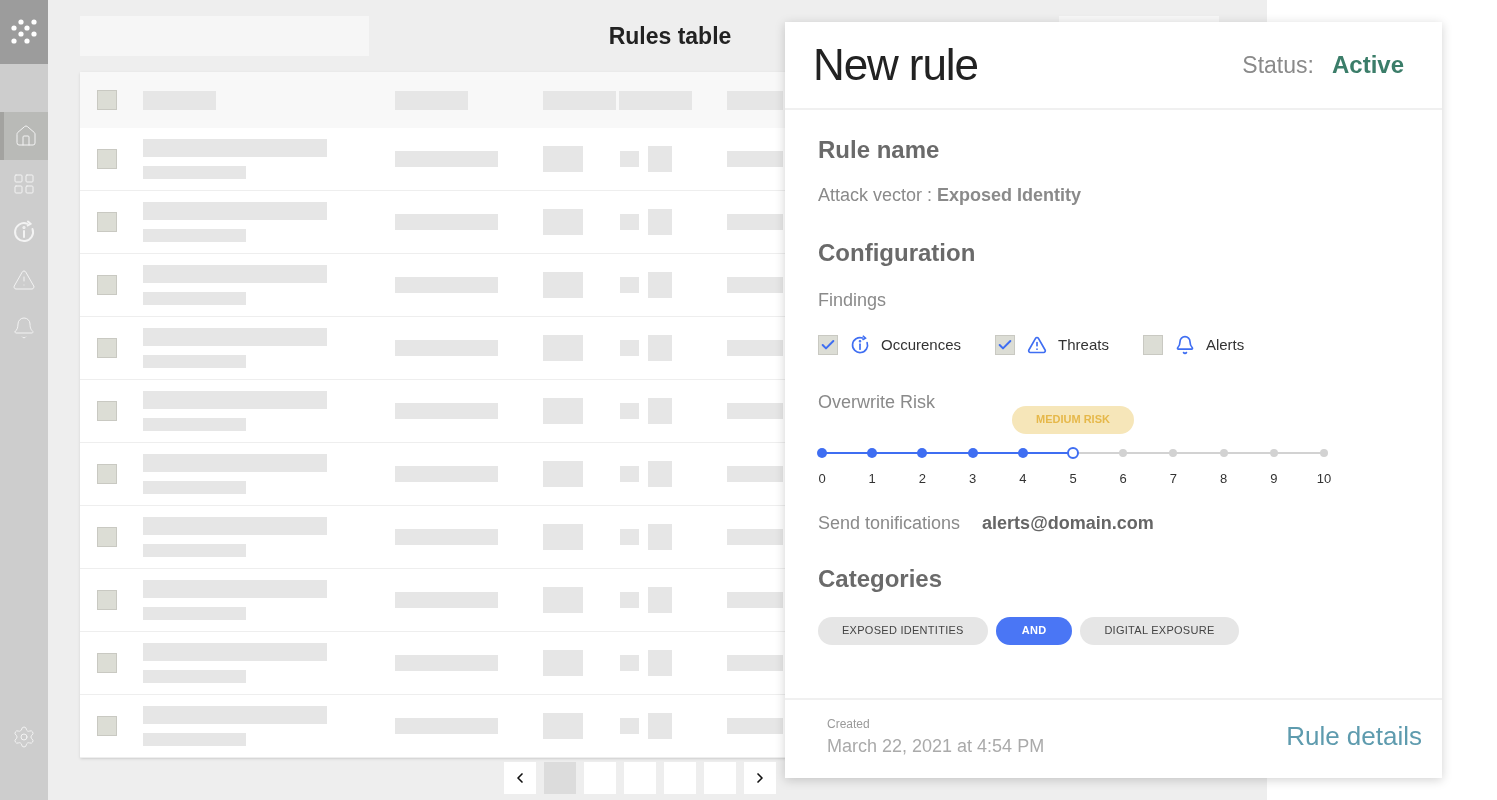  Describe the element at coordinates (1278, 65) in the screenshot. I see `status-label: Status:` at that location.